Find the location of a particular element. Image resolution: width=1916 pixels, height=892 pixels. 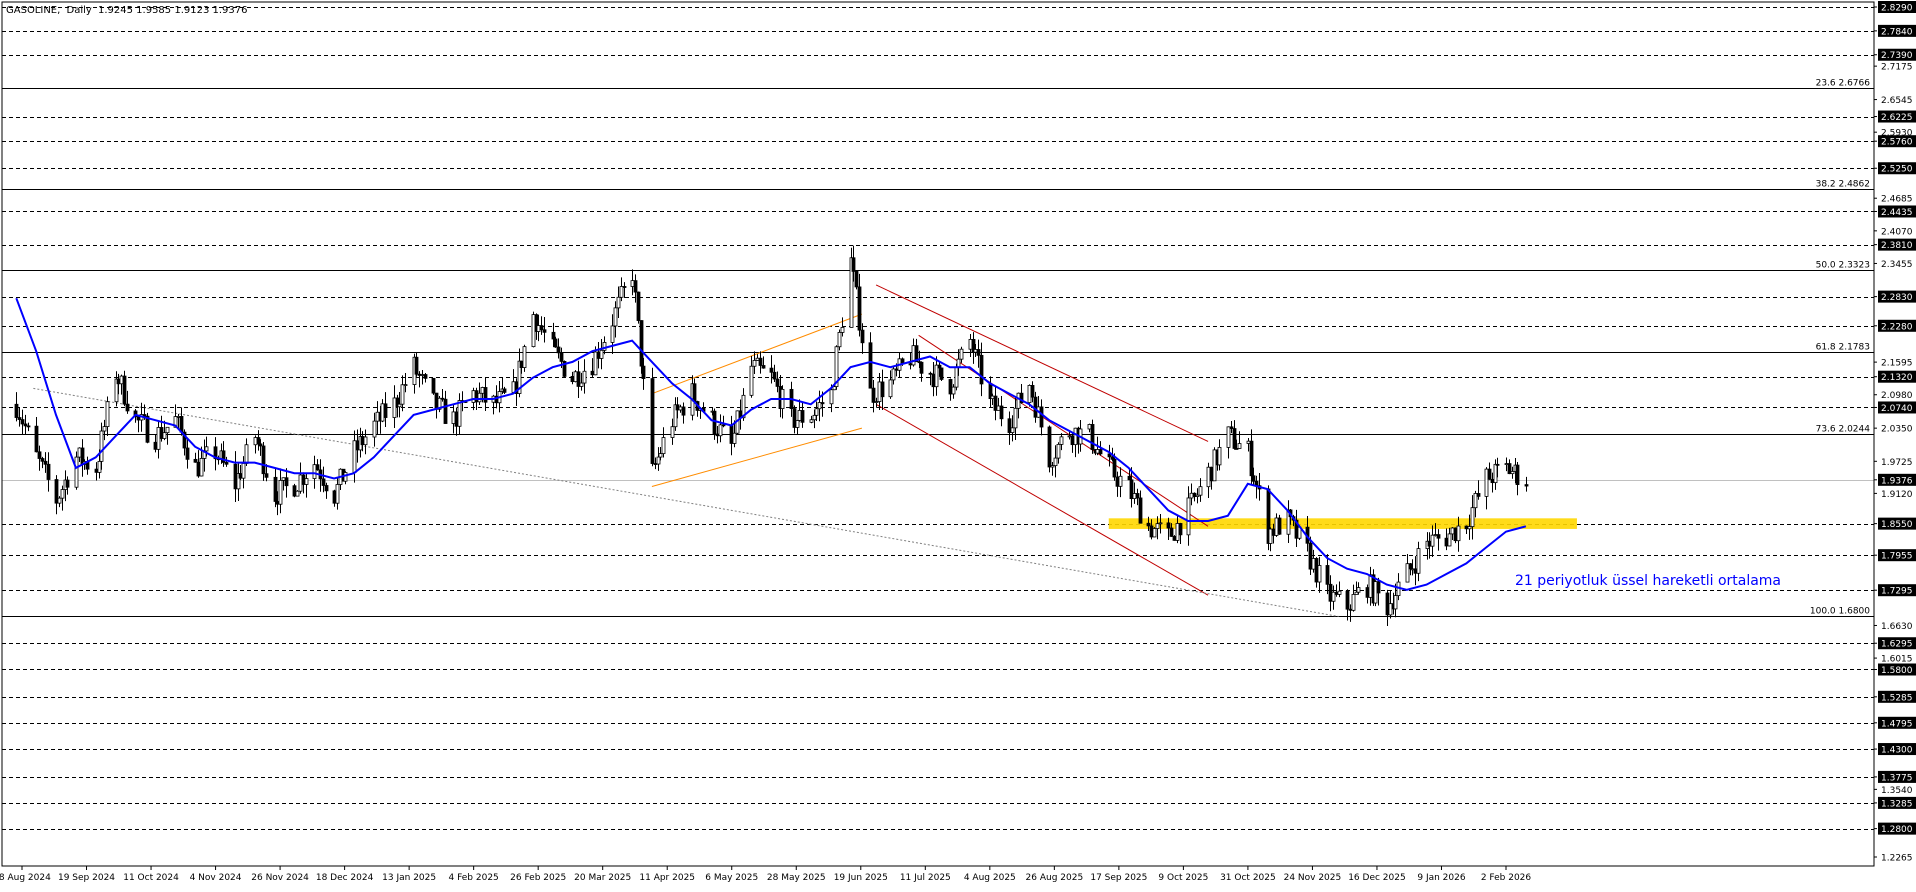

x-tick-label: 6 May 2025 is located at coordinates (731, 878).